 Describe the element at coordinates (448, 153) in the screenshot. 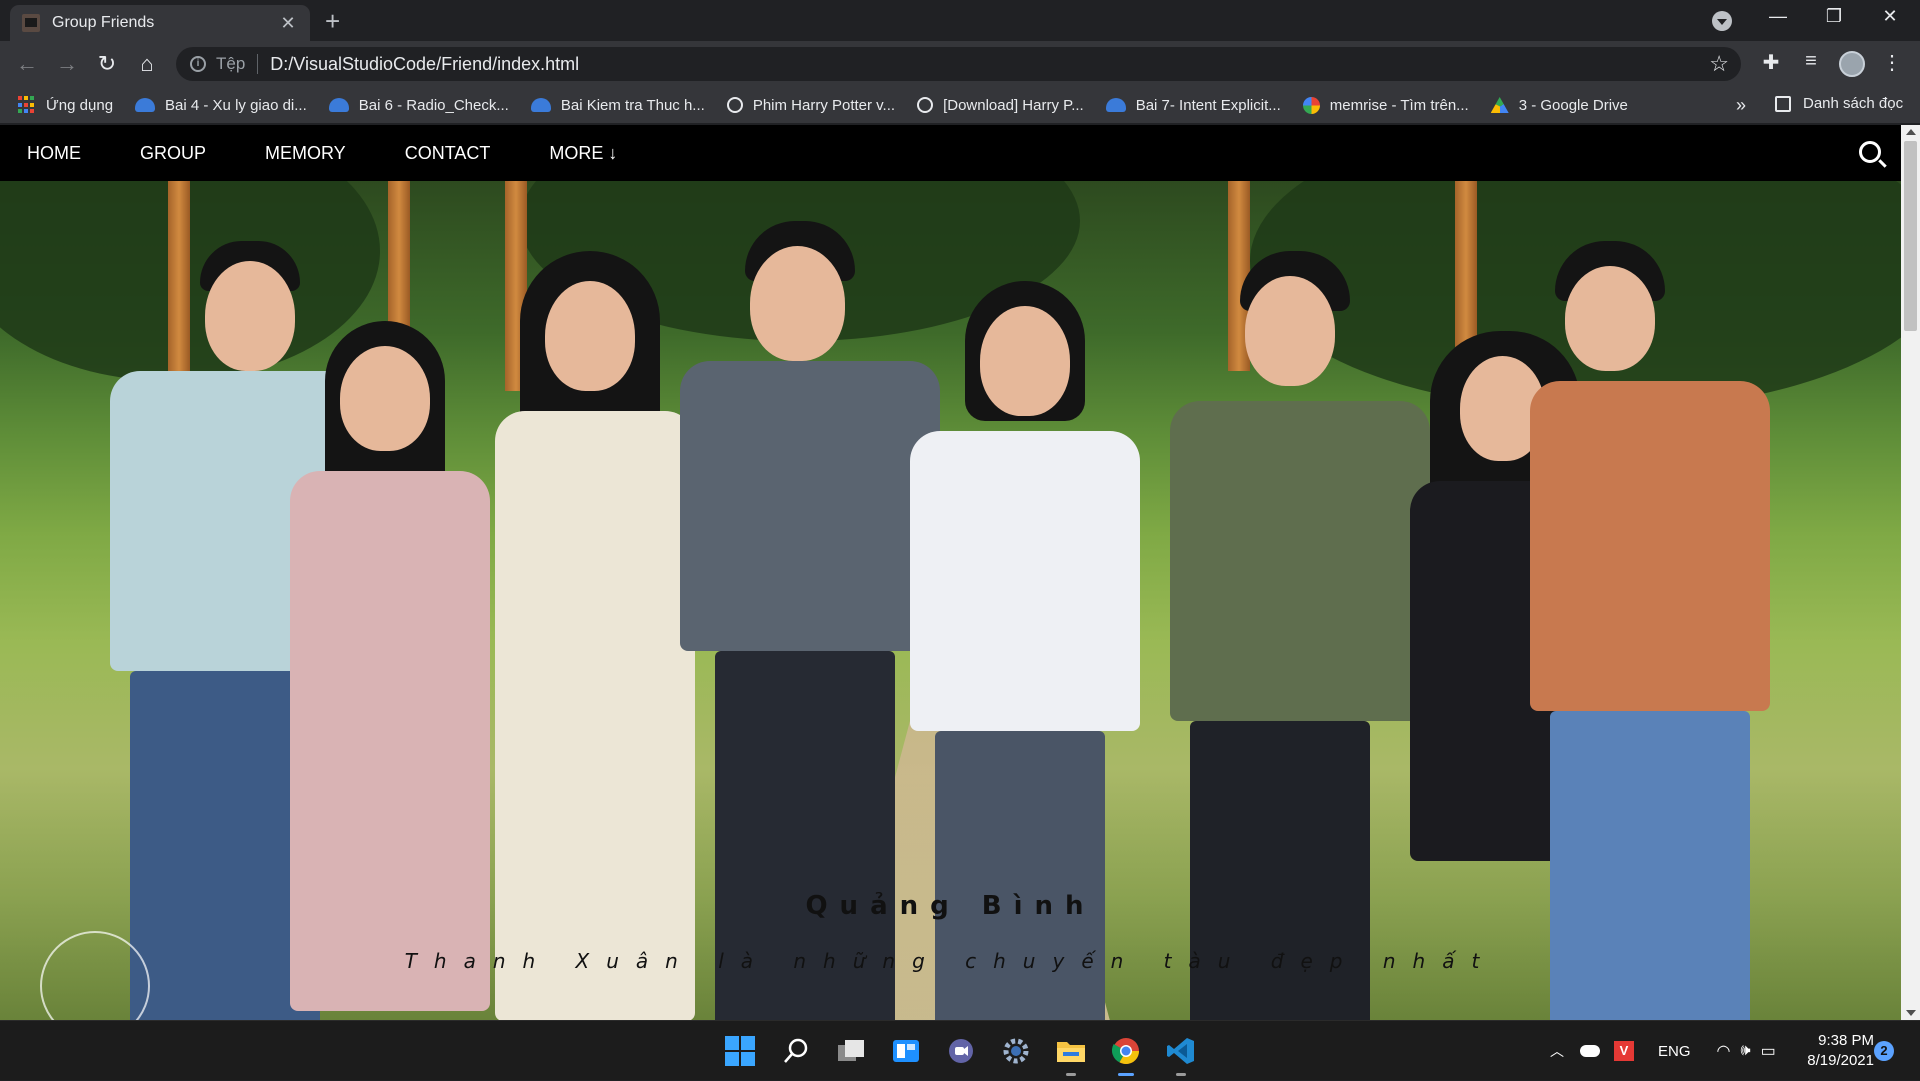

I see `nav-contact: CONTACT` at that location.